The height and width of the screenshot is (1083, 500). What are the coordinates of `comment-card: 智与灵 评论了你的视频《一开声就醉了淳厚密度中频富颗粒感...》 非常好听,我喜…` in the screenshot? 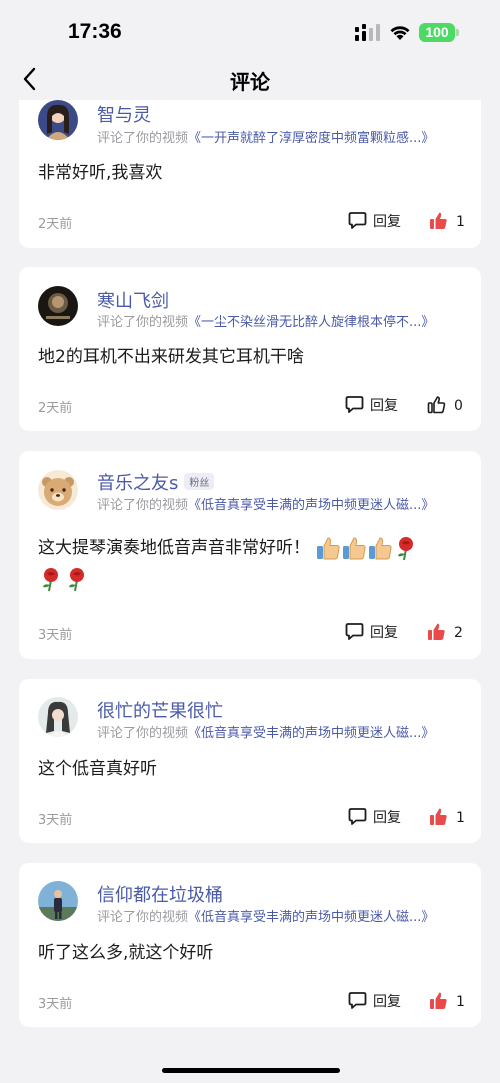 It's located at (250, 174).